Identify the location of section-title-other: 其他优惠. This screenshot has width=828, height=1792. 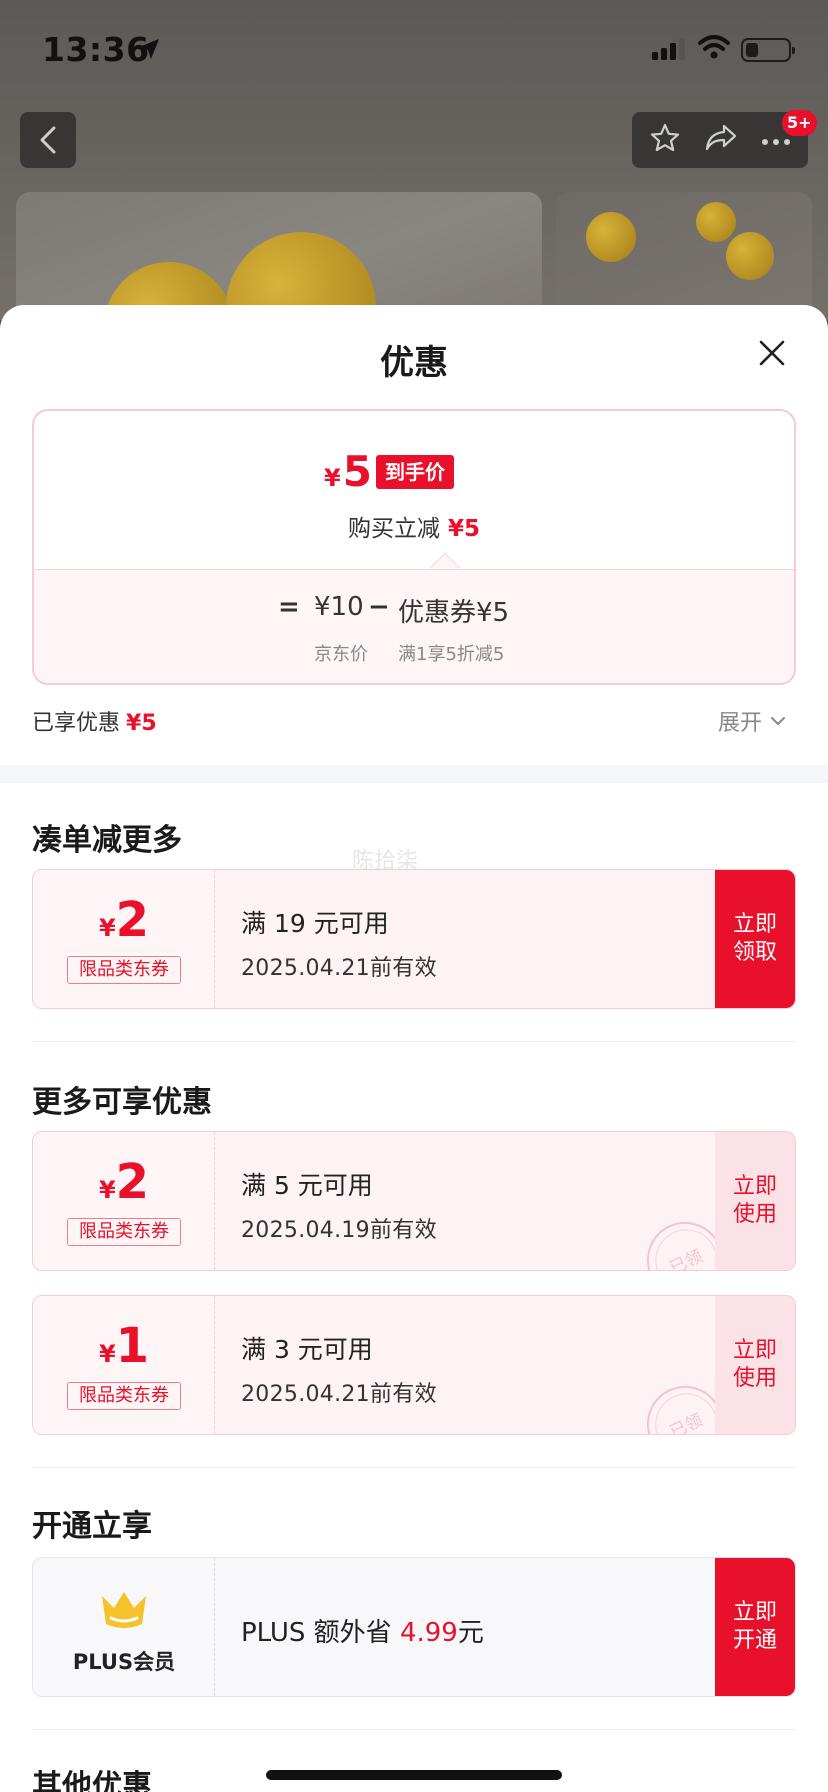
(92, 1780).